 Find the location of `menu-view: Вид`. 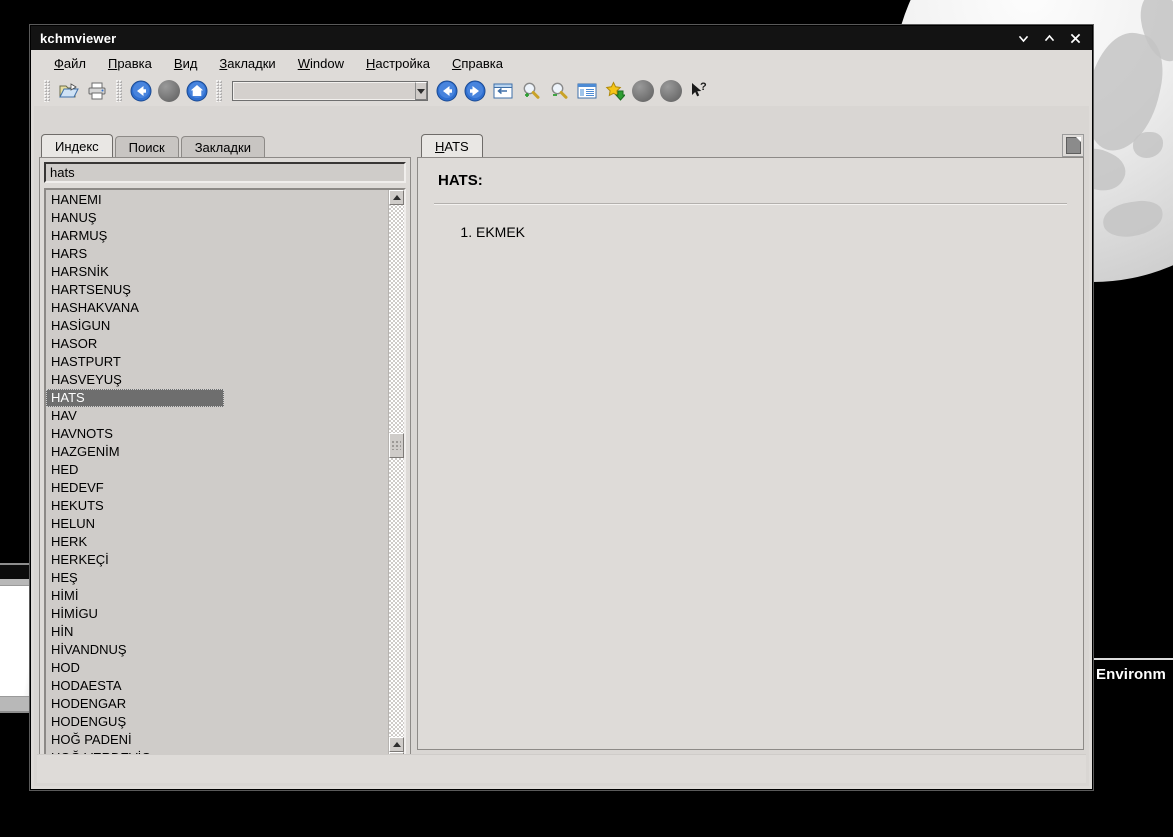

menu-view: Вид is located at coordinates (186, 63).